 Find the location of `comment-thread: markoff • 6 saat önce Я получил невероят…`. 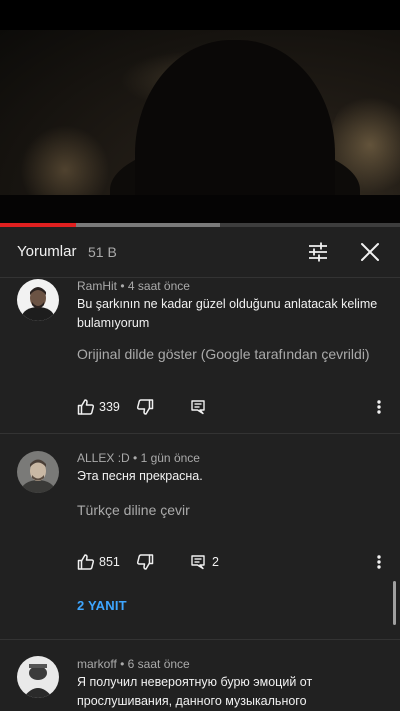

comment-thread: markoff • 6 saat önce Я получил невероят… is located at coordinates (200, 675).